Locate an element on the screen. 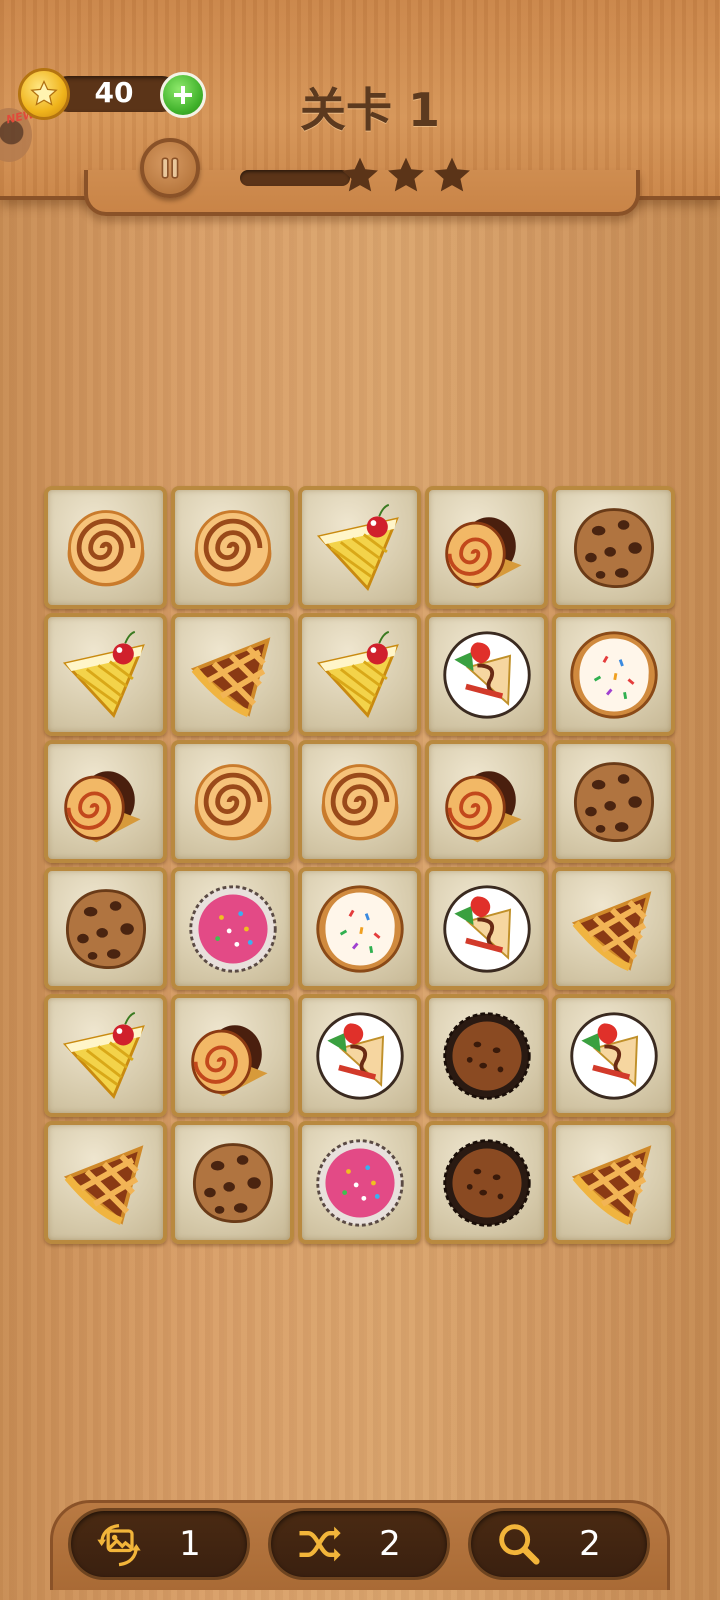  powerup-bar: 1 2 2 is located at coordinates (360, 1547).